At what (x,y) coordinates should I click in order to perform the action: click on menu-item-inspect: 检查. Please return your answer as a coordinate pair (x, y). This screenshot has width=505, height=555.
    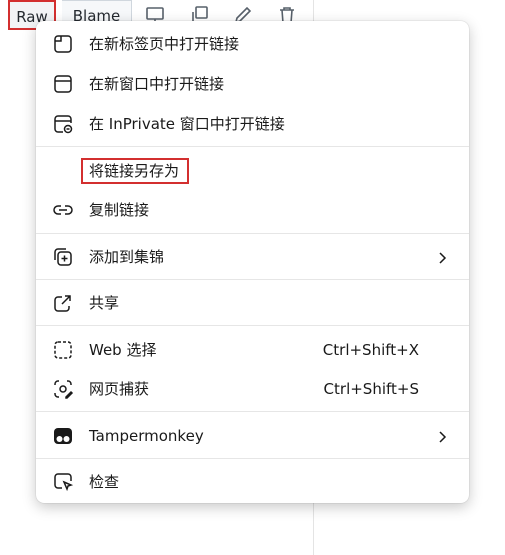
    Looking at the image, I should click on (252, 482).